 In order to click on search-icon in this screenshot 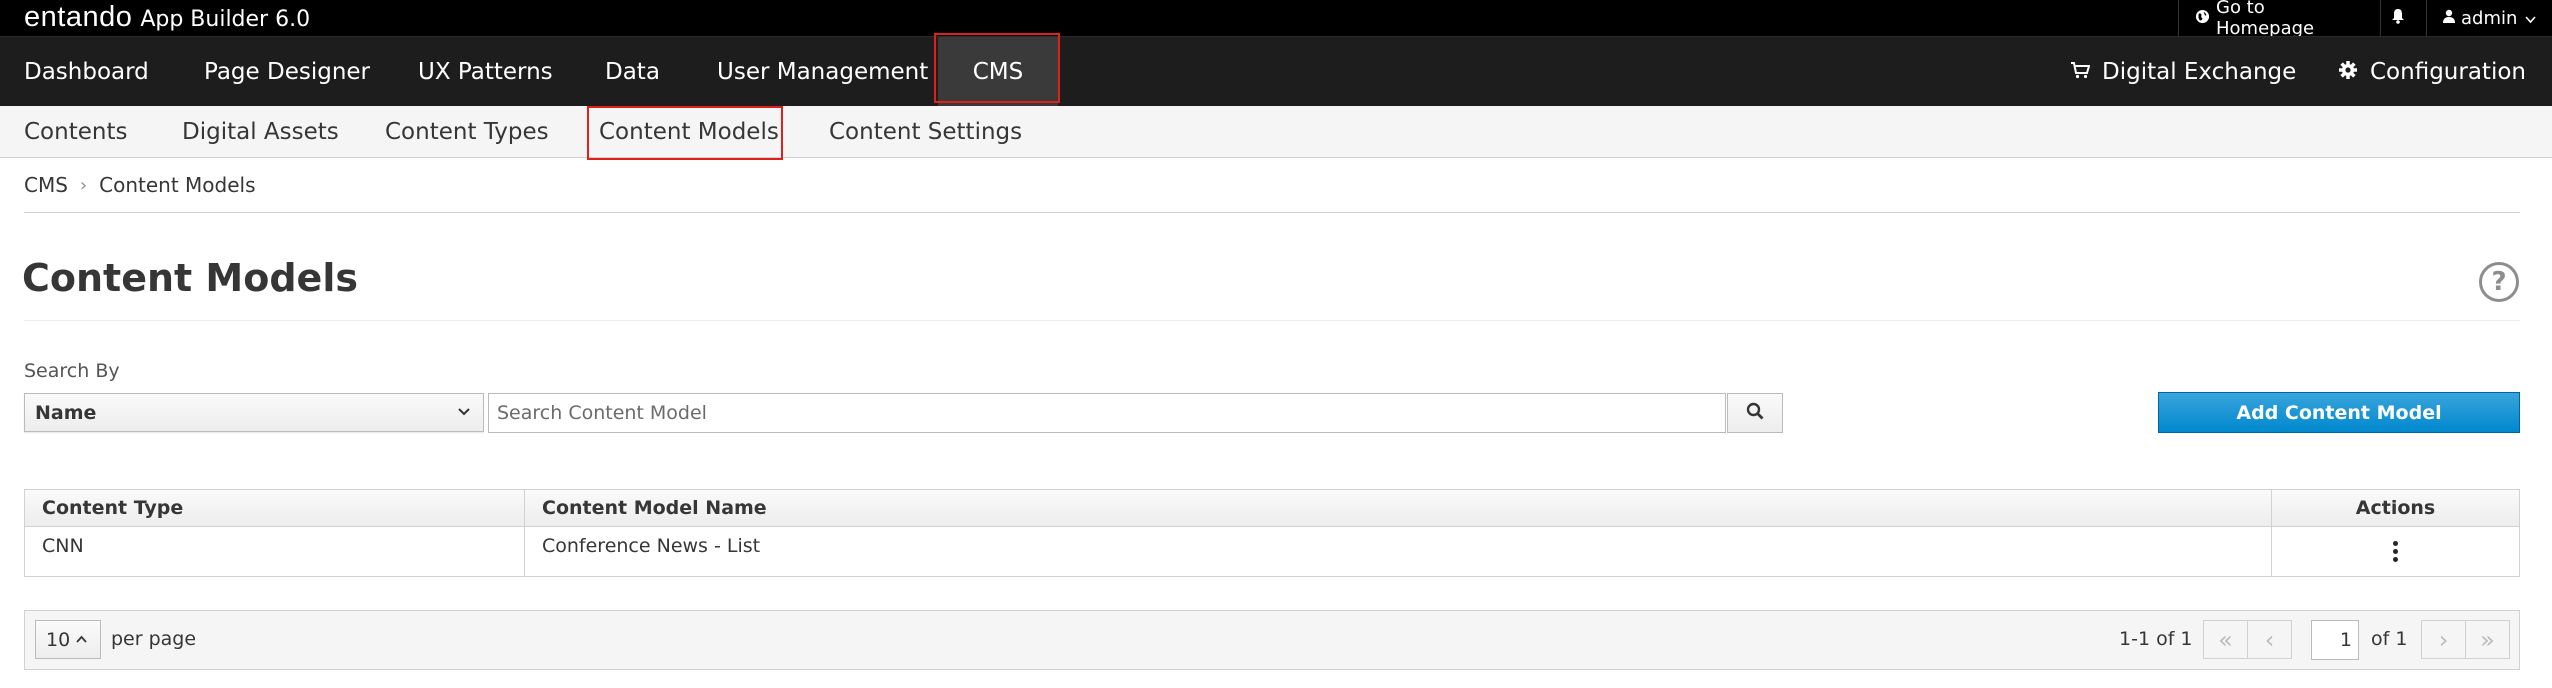, I will do `click(1755, 413)`.